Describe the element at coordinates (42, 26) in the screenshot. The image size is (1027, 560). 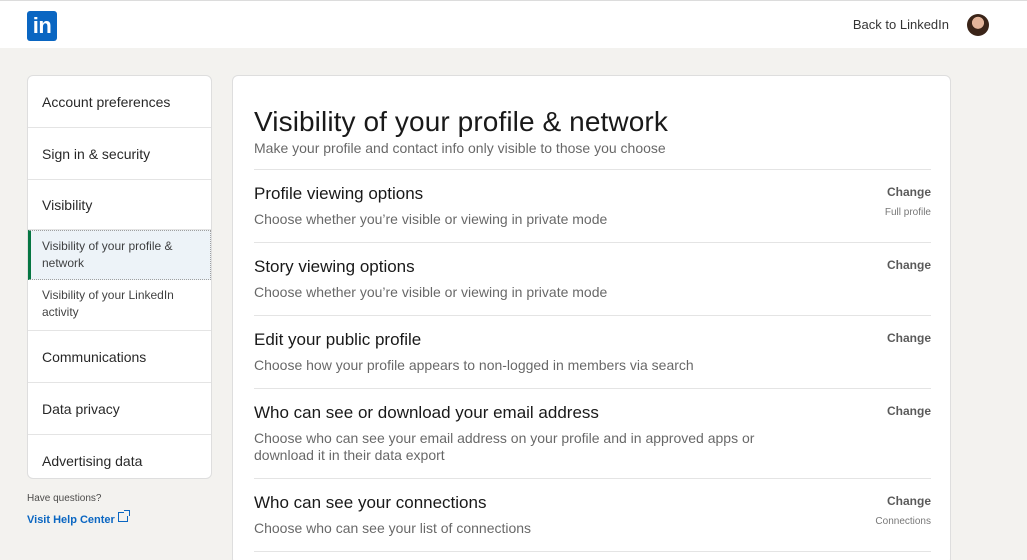
I see `linkedin-logo-icon: in` at that location.